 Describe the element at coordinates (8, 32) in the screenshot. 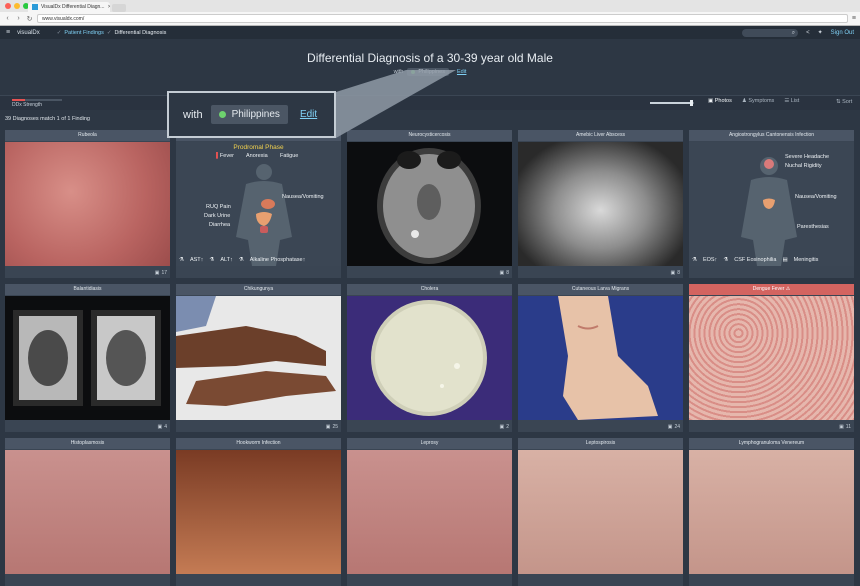

I see `hamburger-menu-icon: ≡` at that location.